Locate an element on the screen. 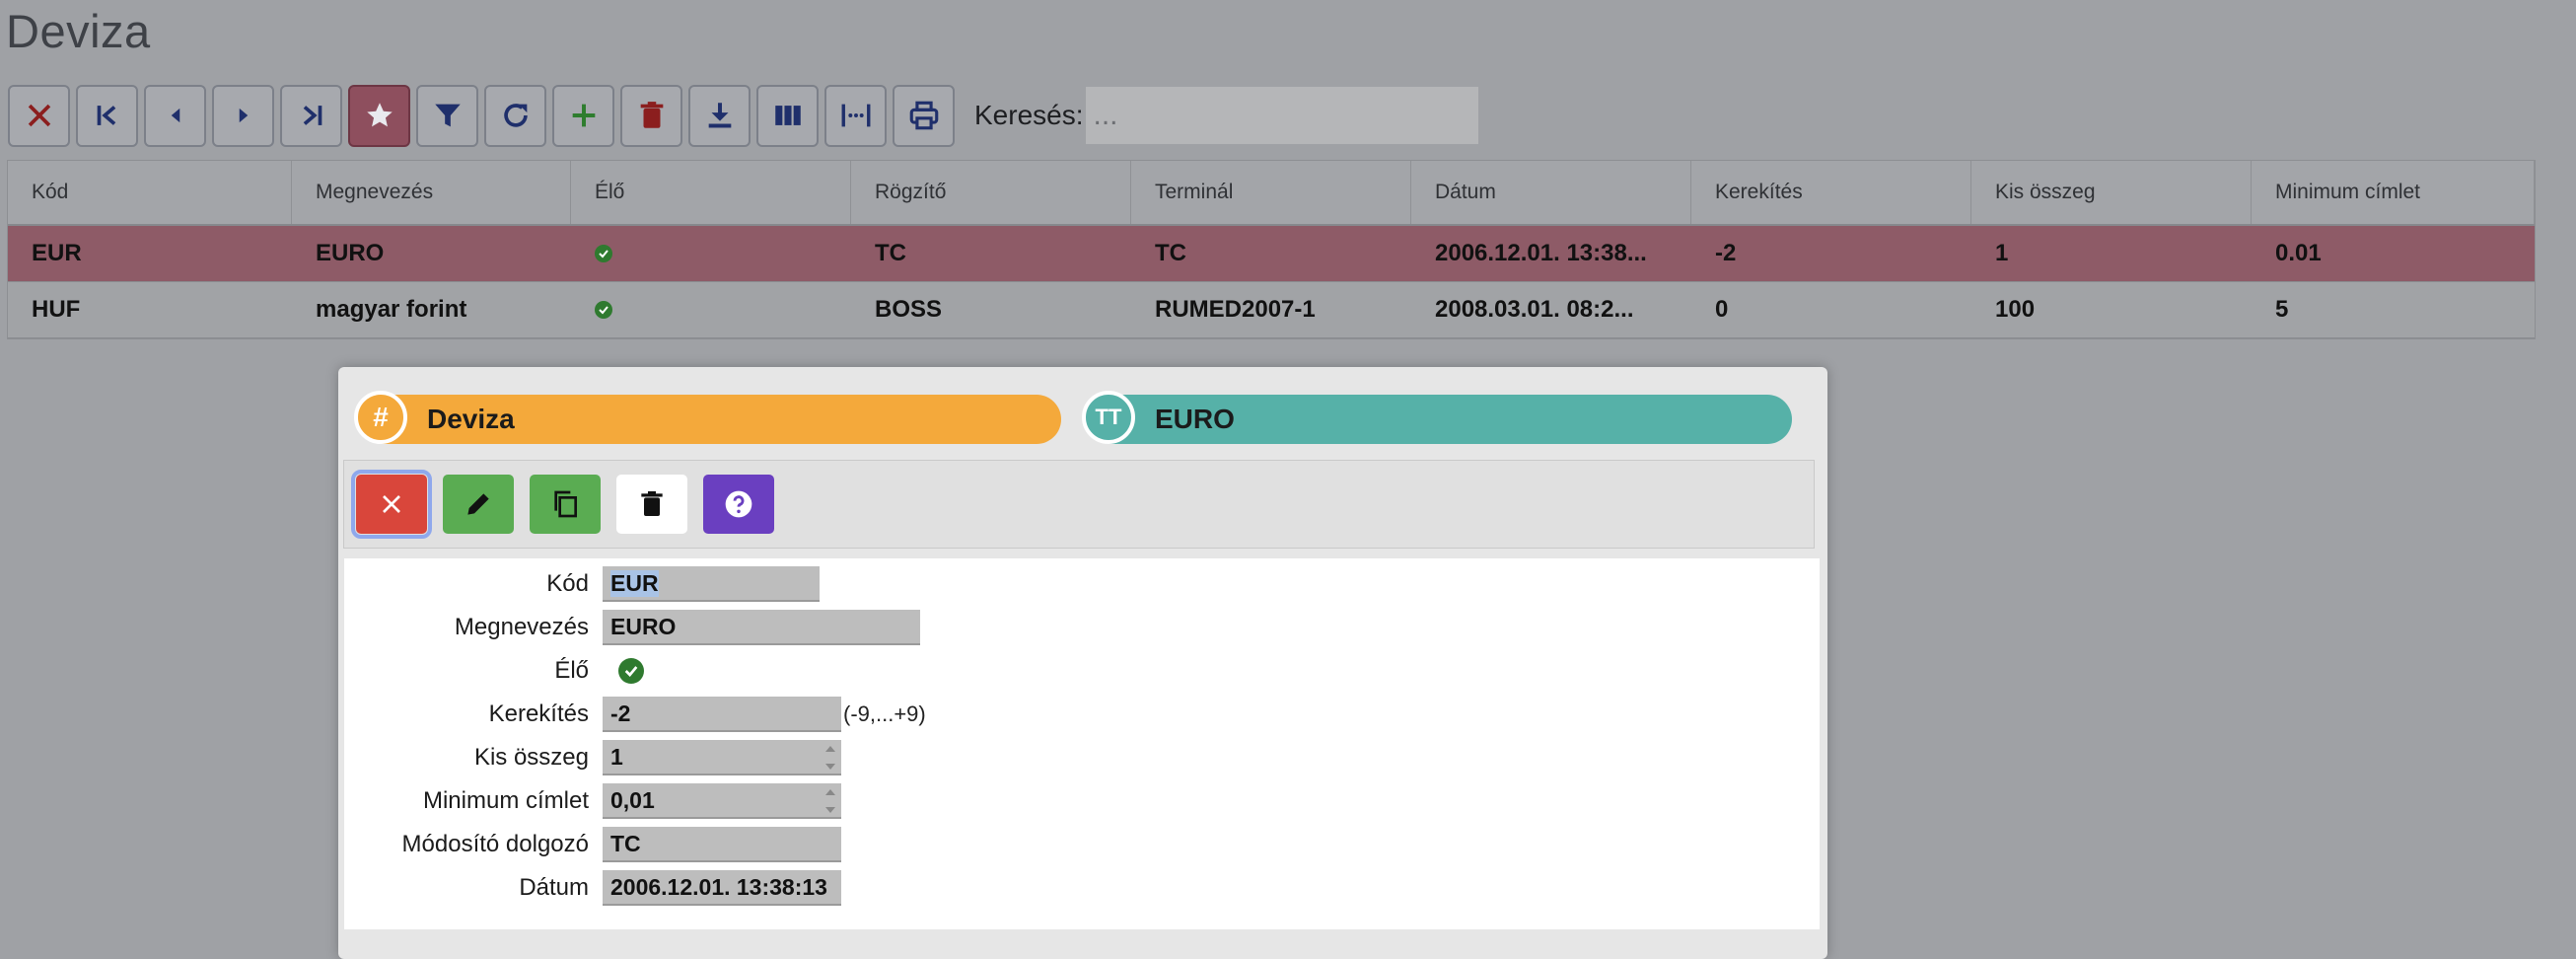 The height and width of the screenshot is (959, 2576). last-page-button is located at coordinates (311, 116).